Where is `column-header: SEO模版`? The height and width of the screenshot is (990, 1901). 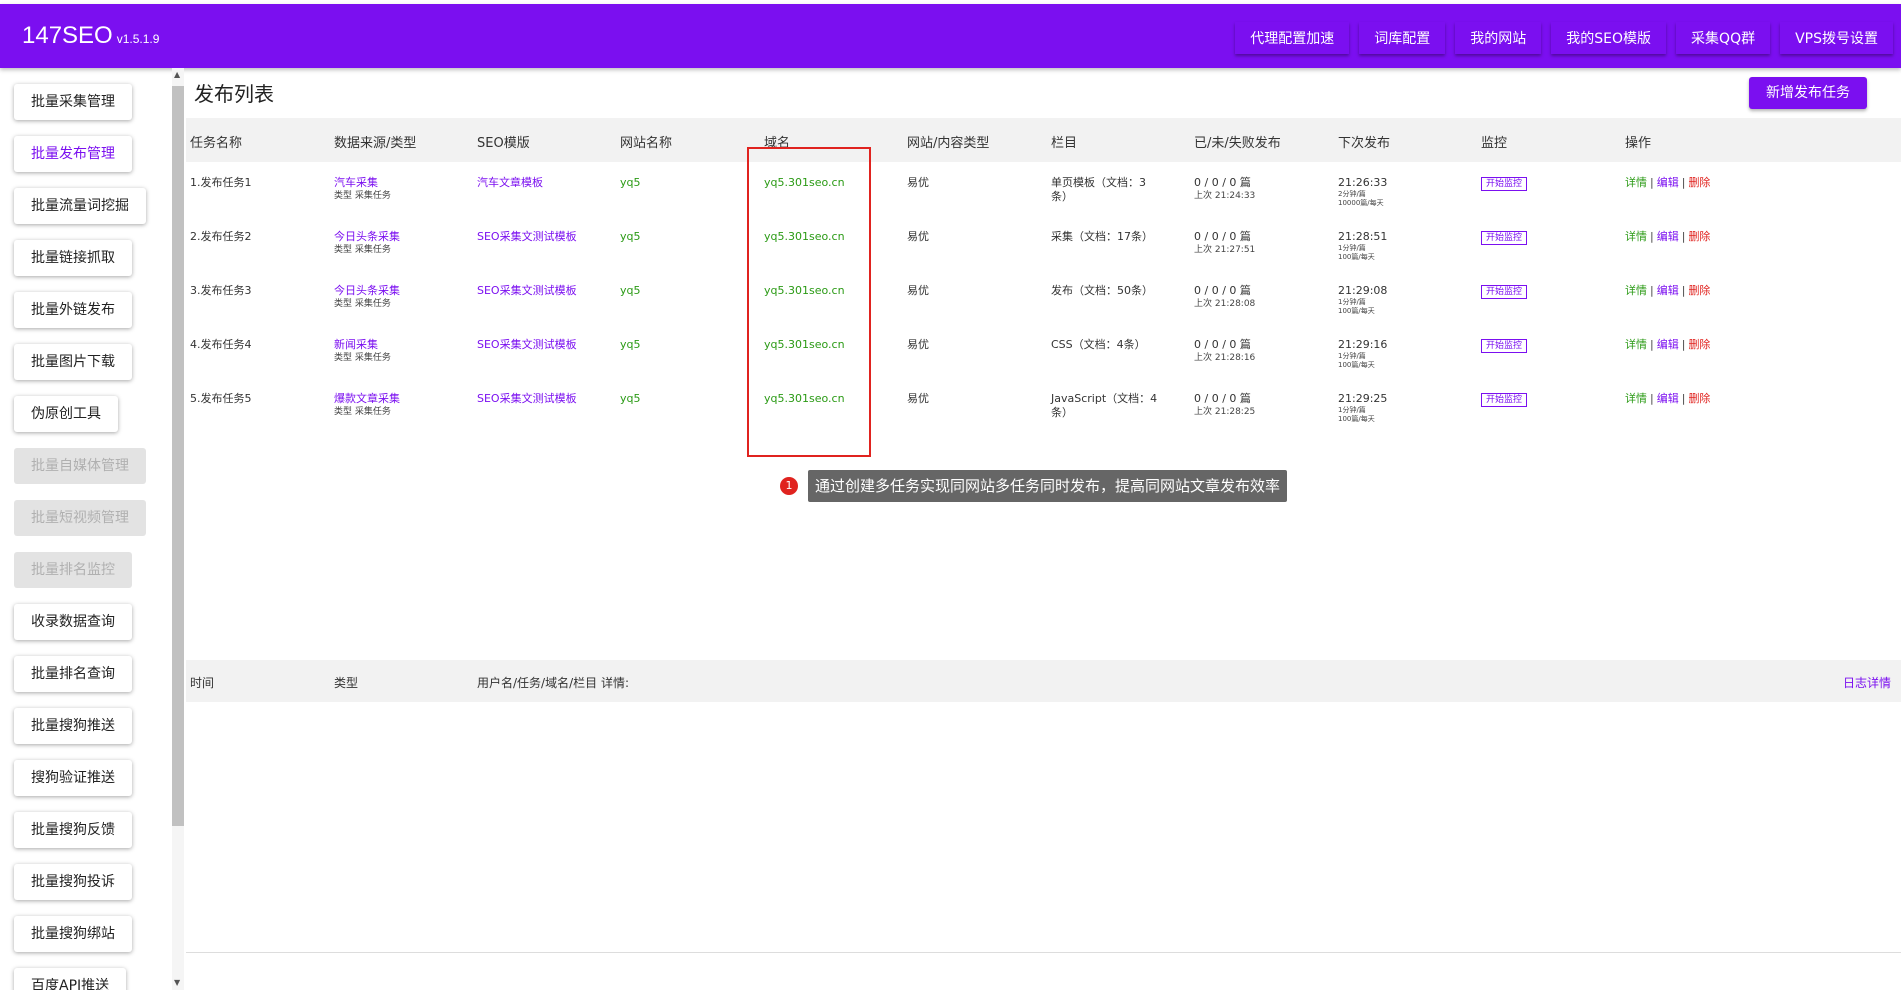
column-header: SEO模版 is located at coordinates (503, 143).